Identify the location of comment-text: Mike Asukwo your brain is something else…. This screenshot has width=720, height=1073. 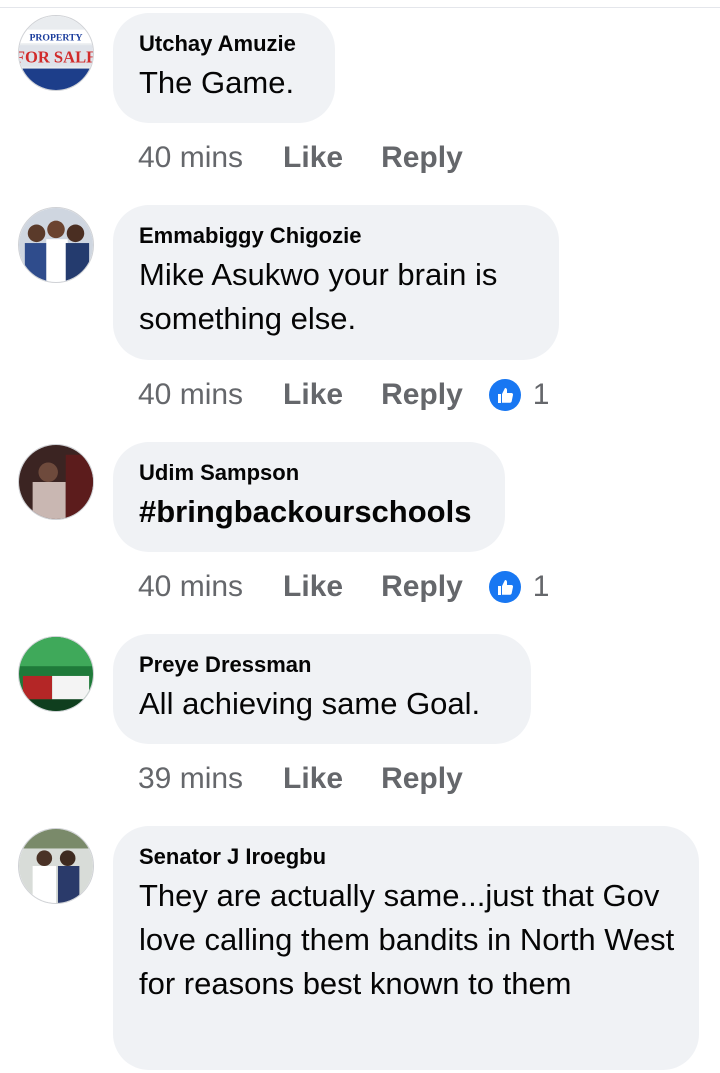
(318, 296).